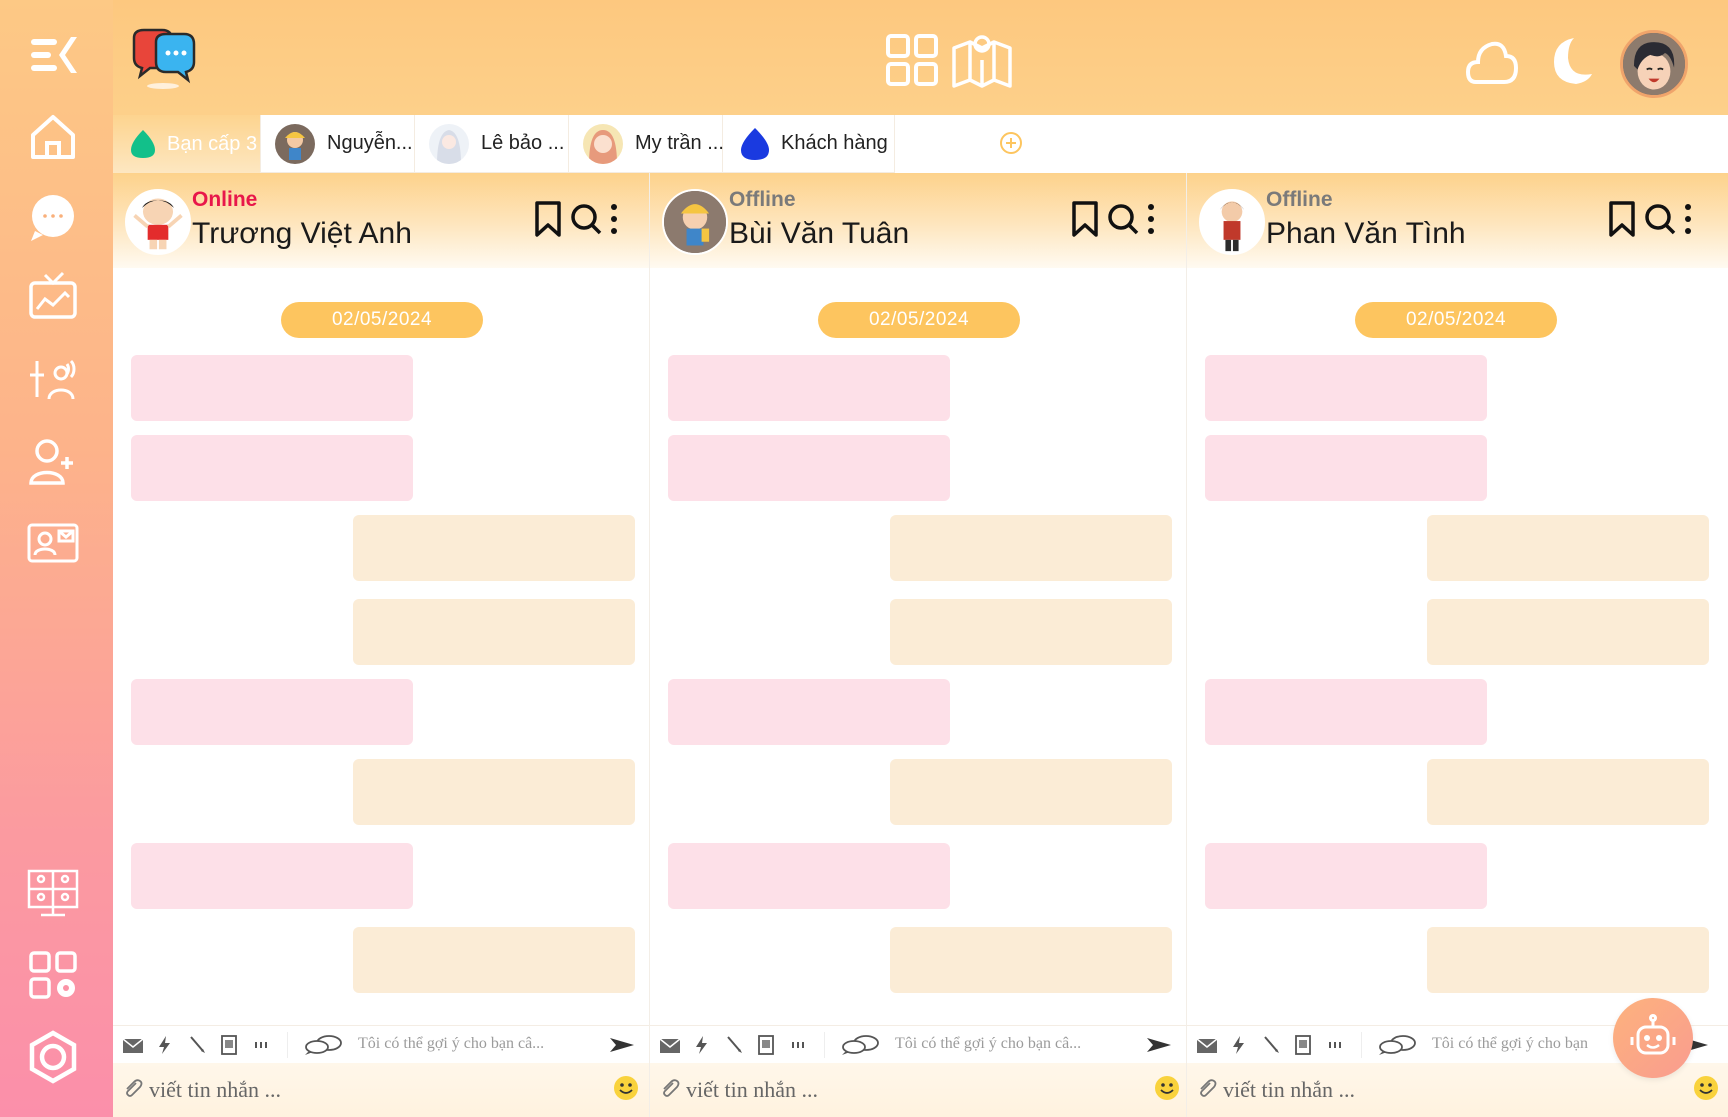 The height and width of the screenshot is (1117, 1728). Describe the element at coordinates (603, 143) in the screenshot. I see `tab-avatar` at that location.